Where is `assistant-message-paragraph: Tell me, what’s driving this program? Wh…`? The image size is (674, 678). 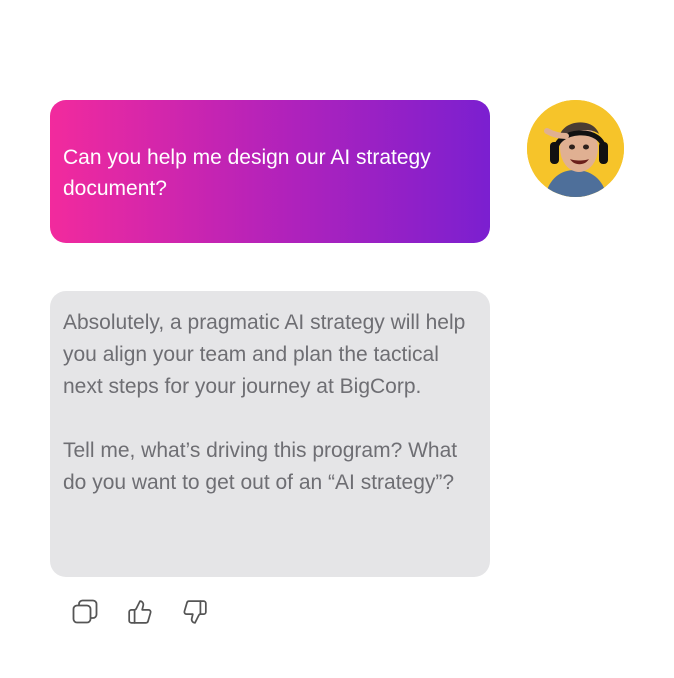
assistant-message-paragraph: Tell me, what’s driving this program? Wh… is located at coordinates (260, 466).